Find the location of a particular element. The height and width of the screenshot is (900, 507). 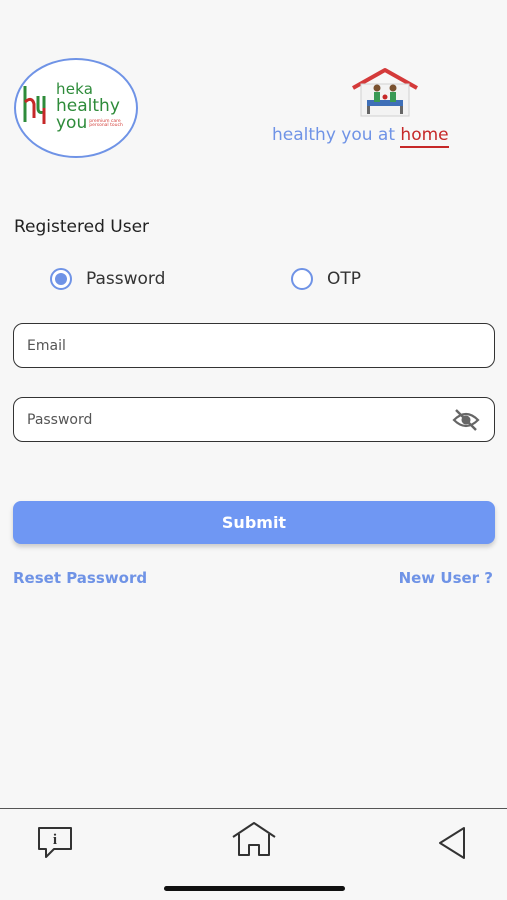

home-care-house-icon is located at coordinates (385, 92).